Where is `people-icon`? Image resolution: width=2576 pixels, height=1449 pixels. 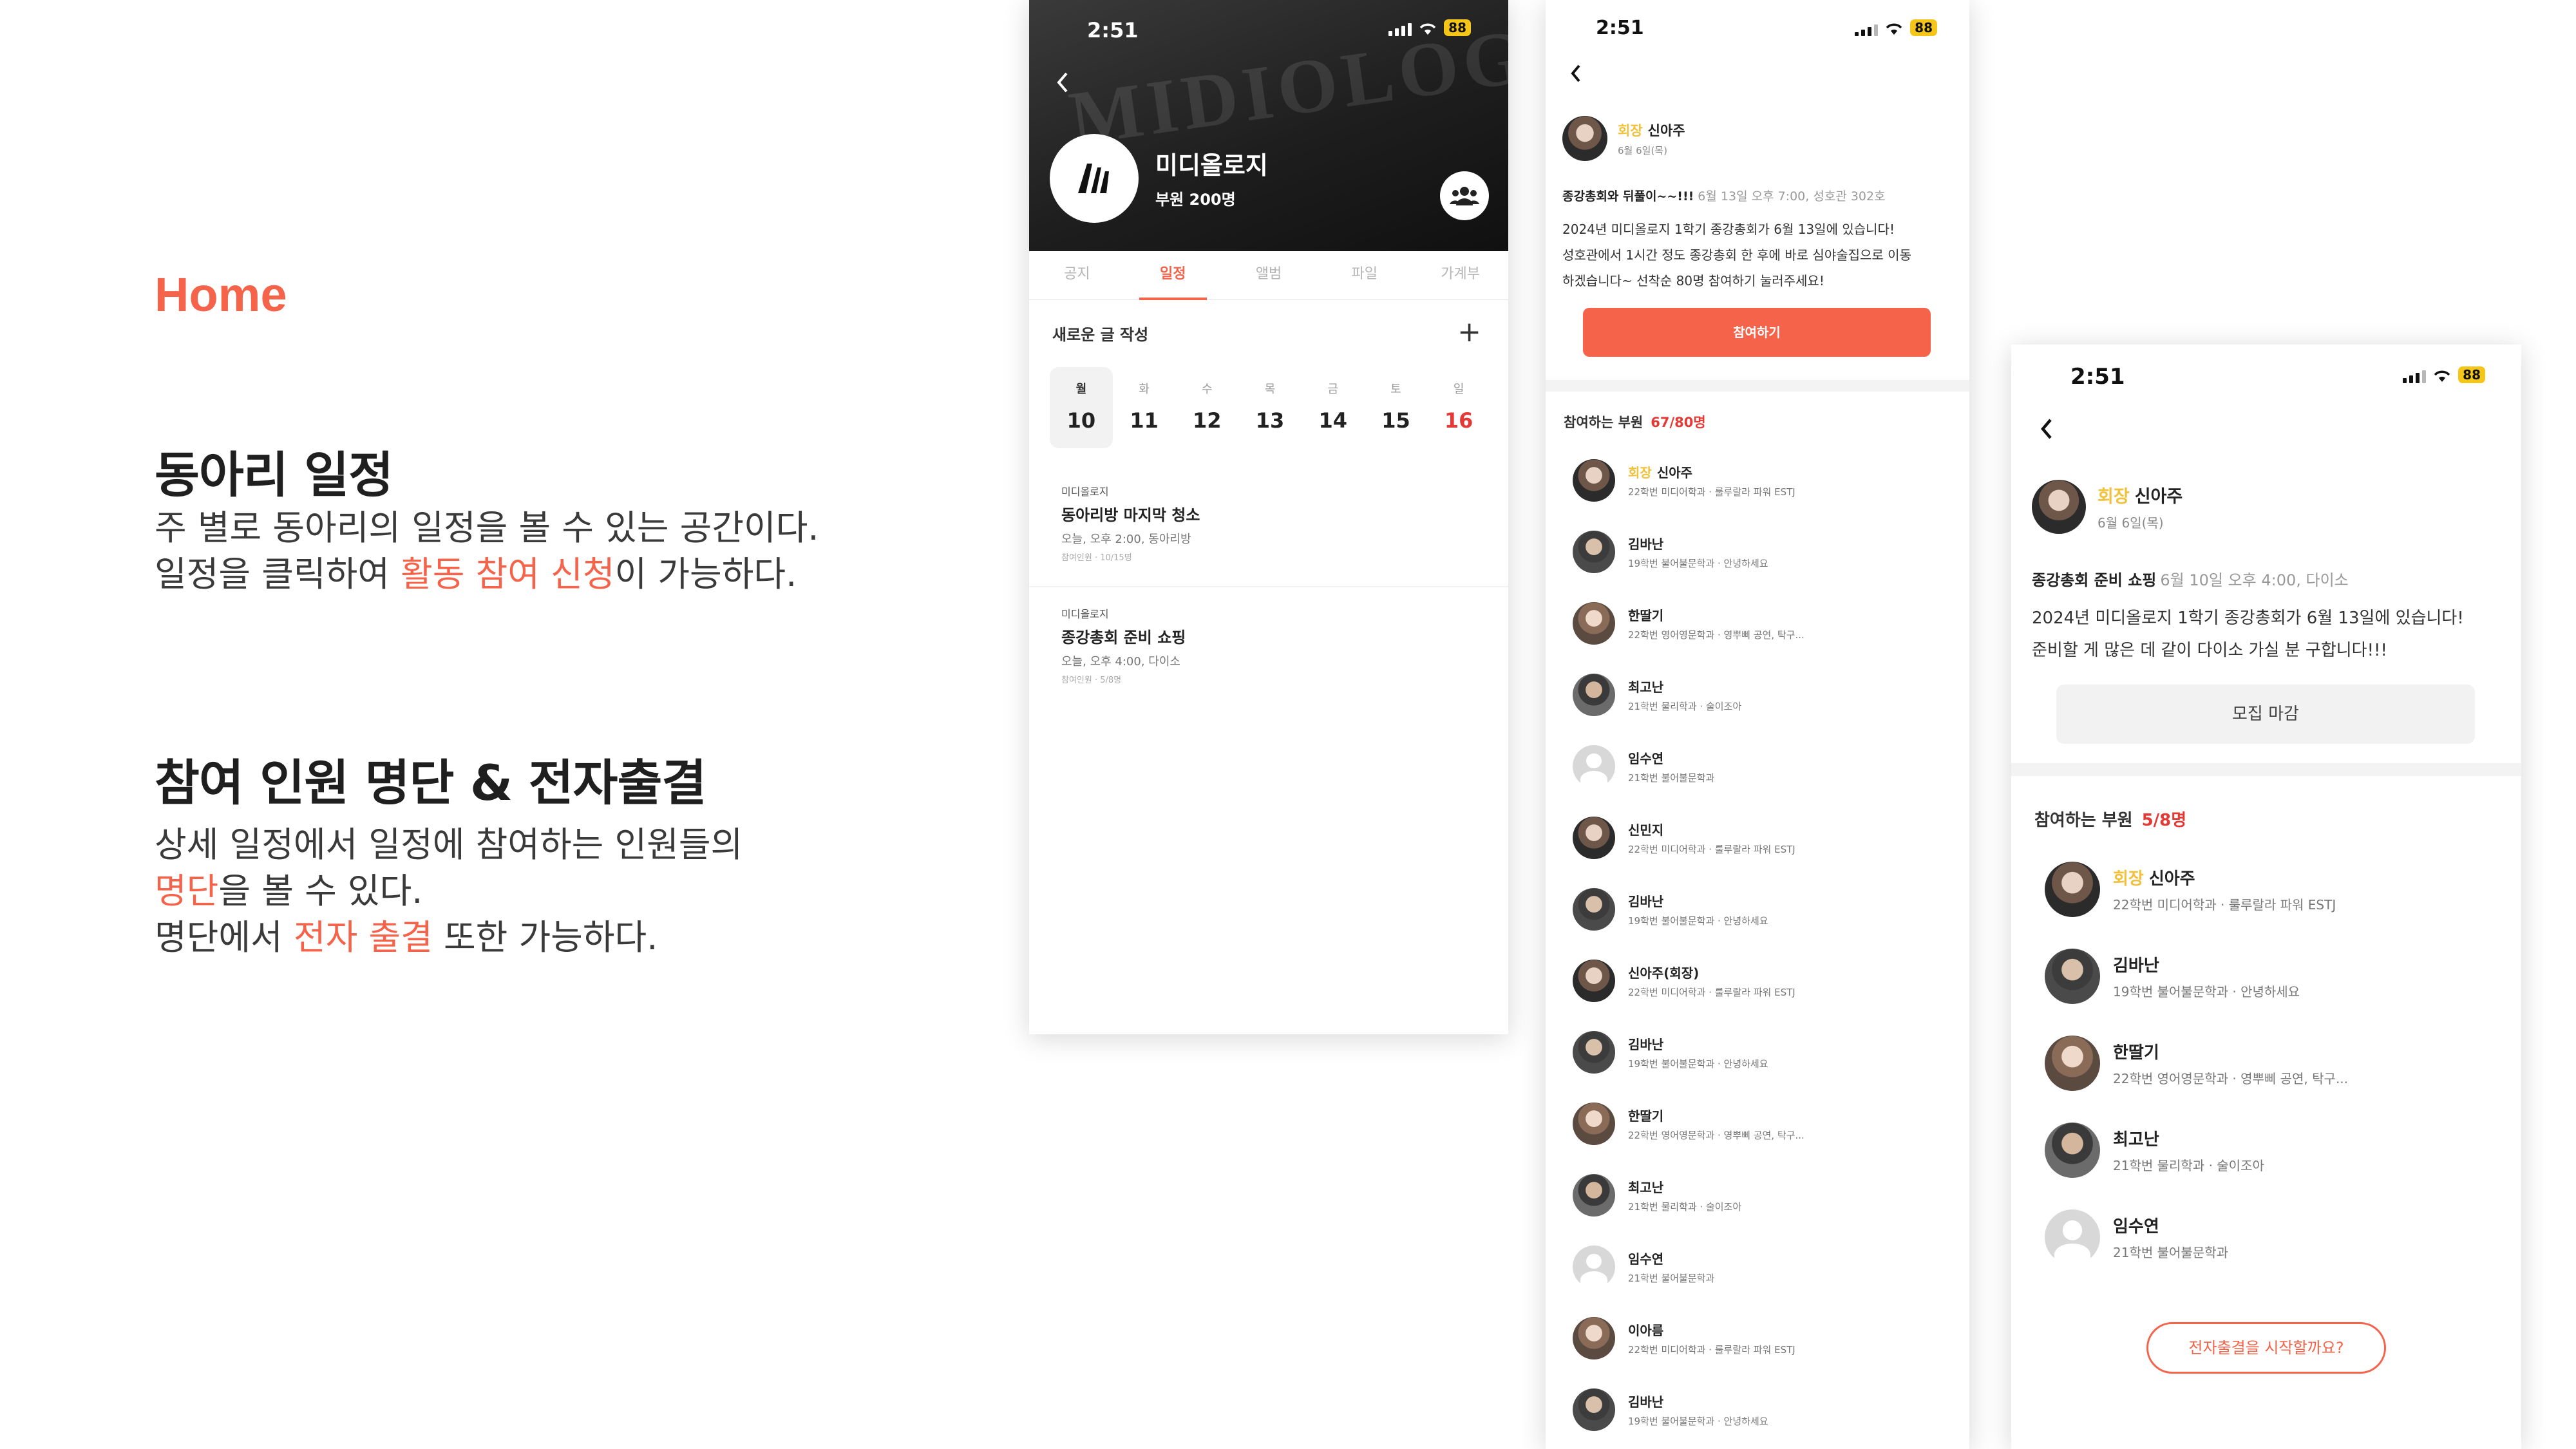
people-icon is located at coordinates (1465, 196).